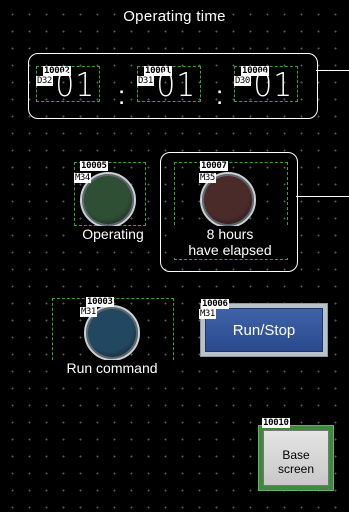  What do you see at coordinates (296, 469) in the screenshot?
I see `base-screen-label-line2: screen` at bounding box center [296, 469].